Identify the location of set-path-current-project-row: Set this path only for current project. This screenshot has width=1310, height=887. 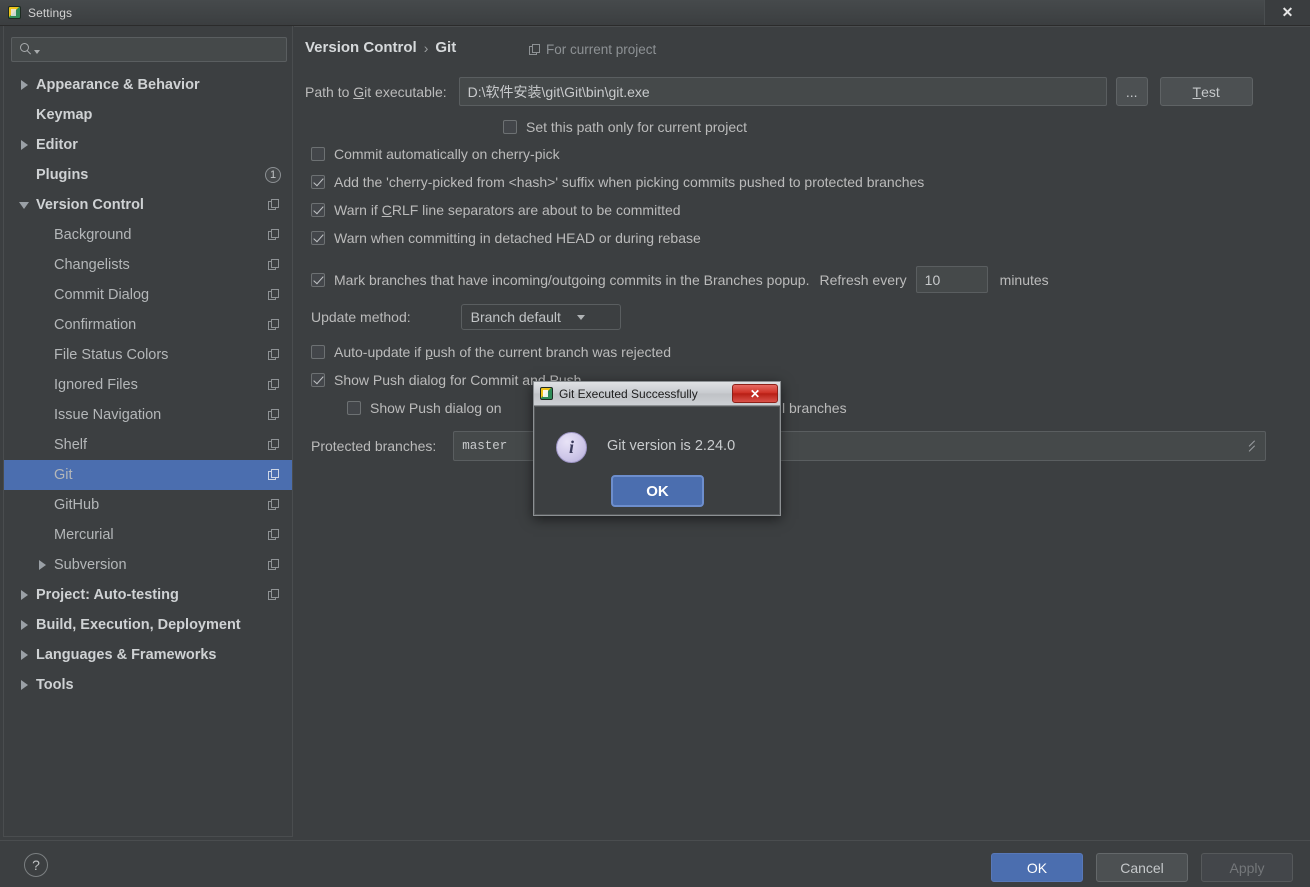
(625, 127).